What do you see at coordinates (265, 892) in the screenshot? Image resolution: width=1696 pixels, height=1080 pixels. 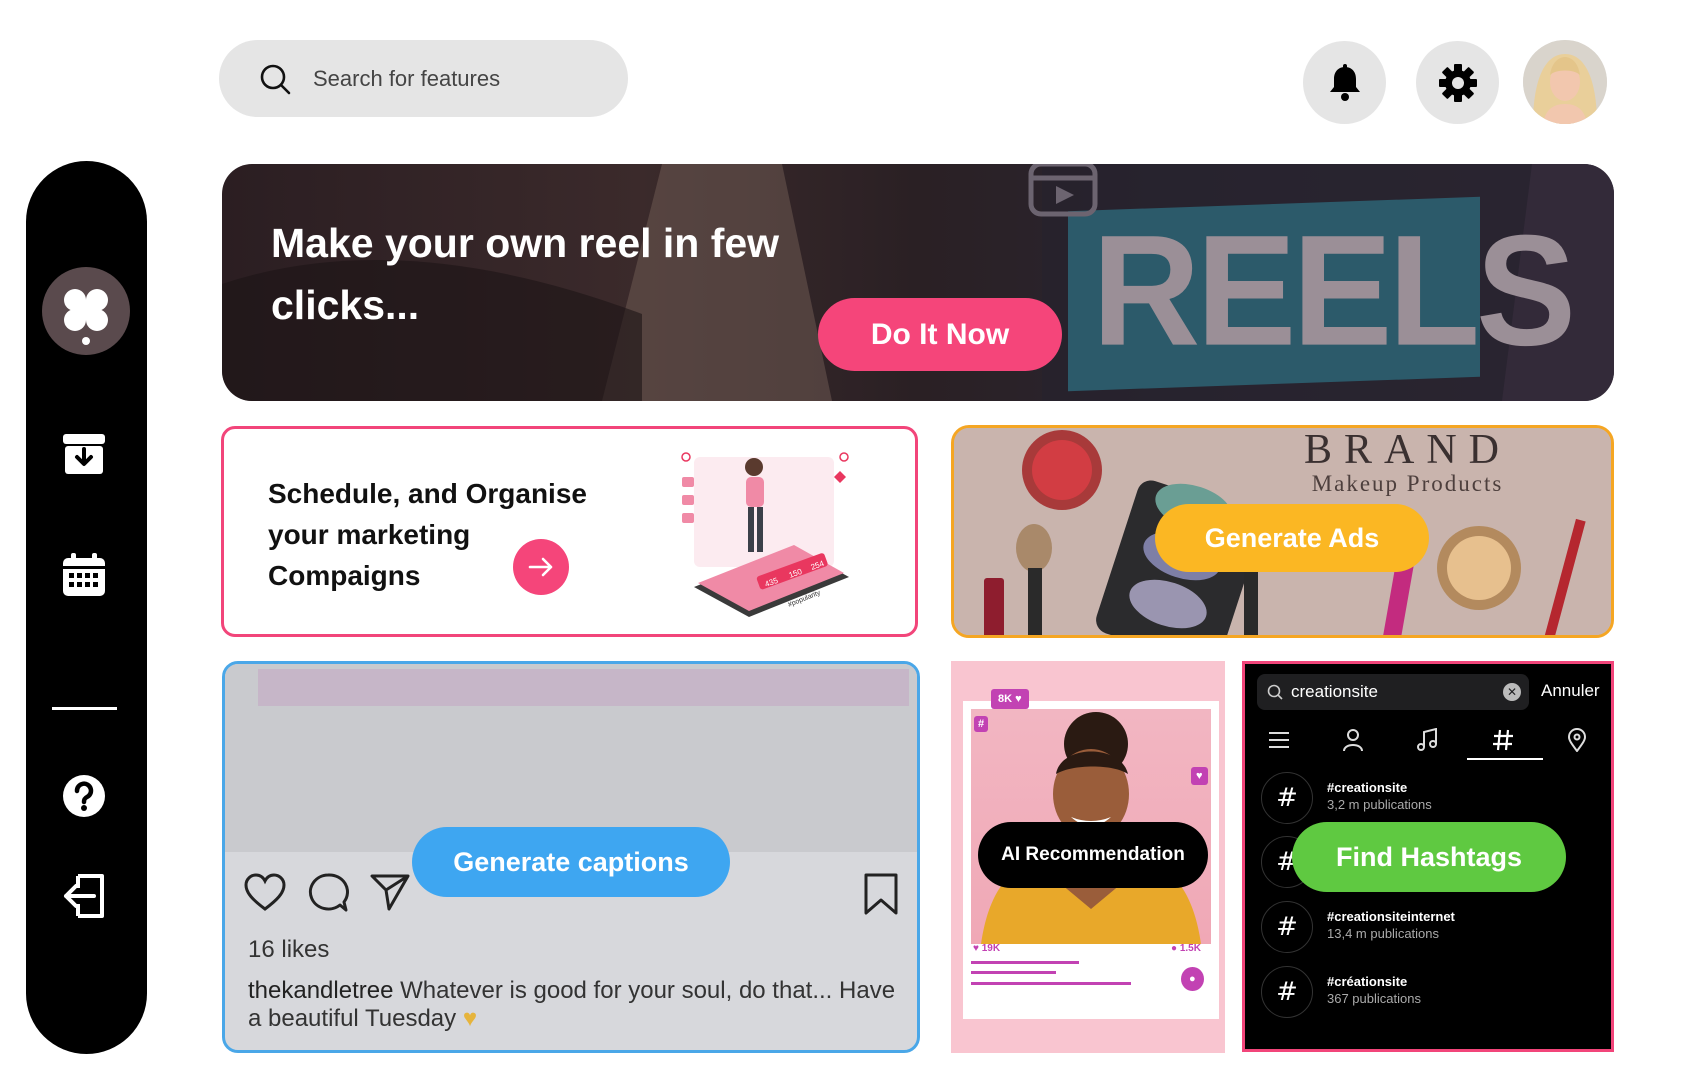 I see `heart-icon` at bounding box center [265, 892].